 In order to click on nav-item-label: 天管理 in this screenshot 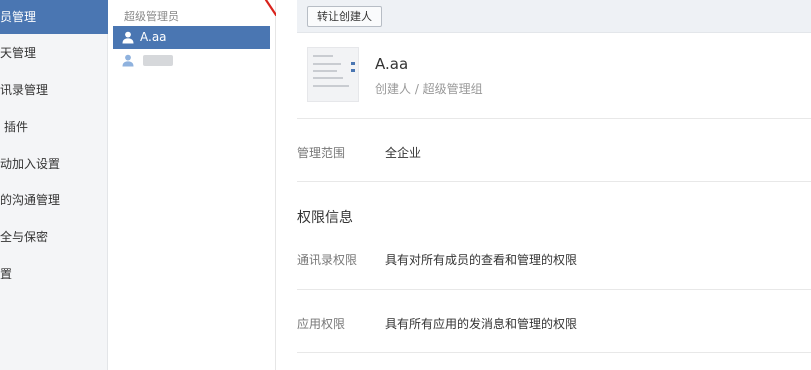, I will do `click(18, 53)`.